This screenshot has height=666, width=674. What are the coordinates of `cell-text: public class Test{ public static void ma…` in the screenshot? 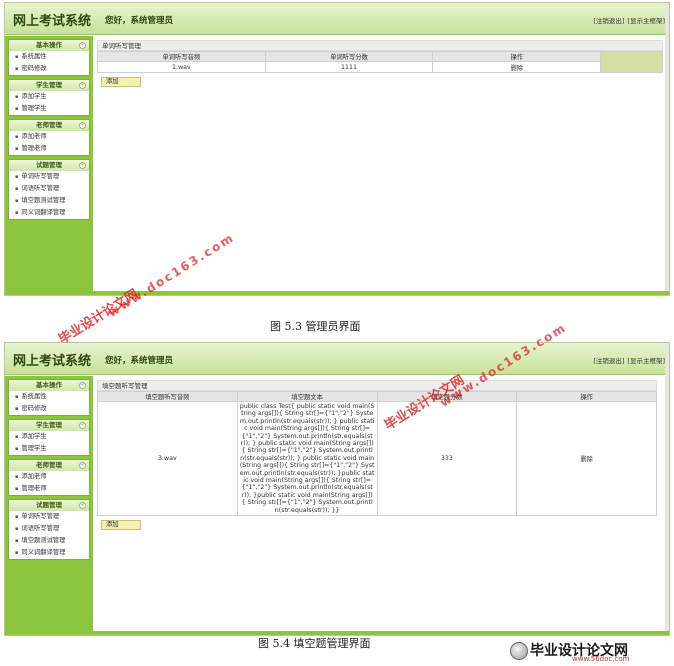 It's located at (307, 458).